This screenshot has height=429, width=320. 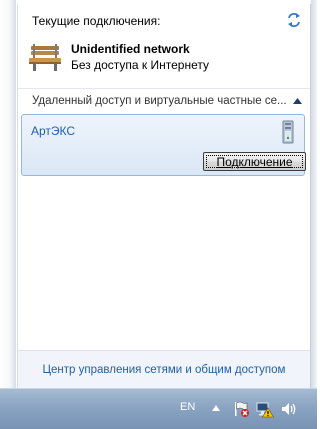 I want to click on network-warning-icon, so click(x=265, y=409).